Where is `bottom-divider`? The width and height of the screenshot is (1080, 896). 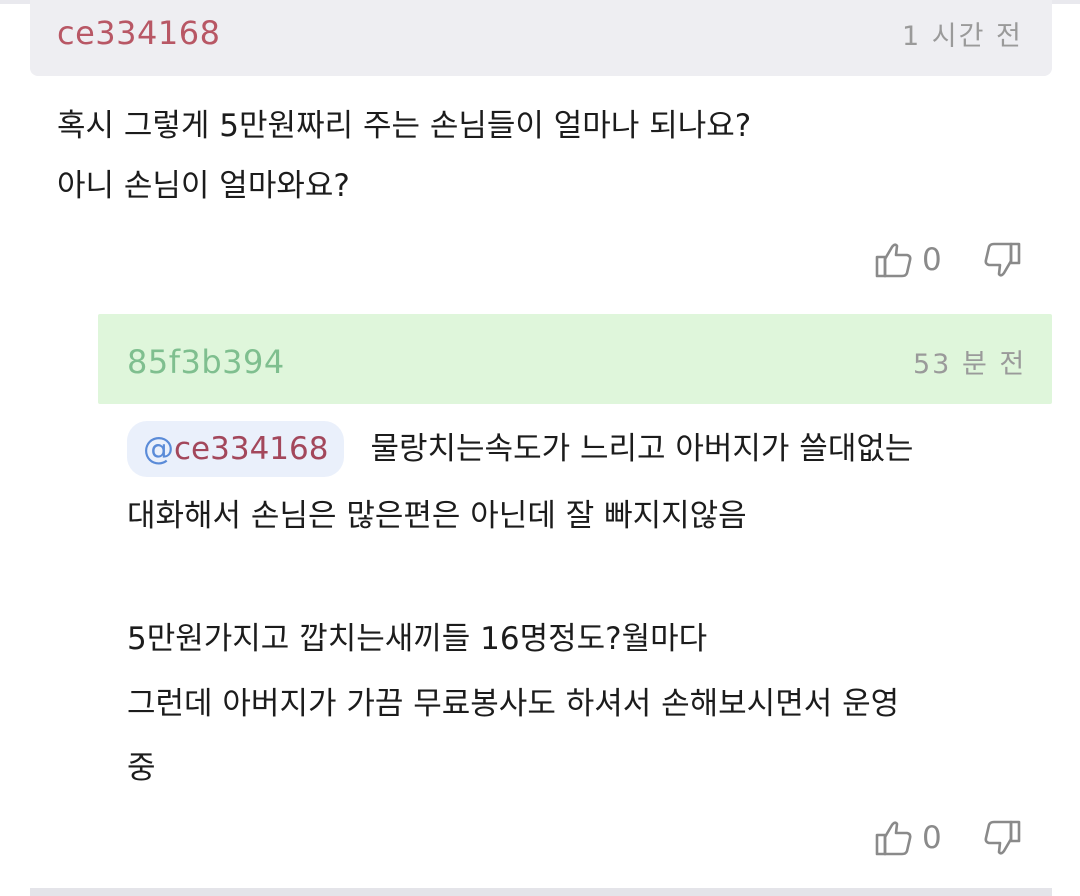
bottom-divider is located at coordinates (541, 892).